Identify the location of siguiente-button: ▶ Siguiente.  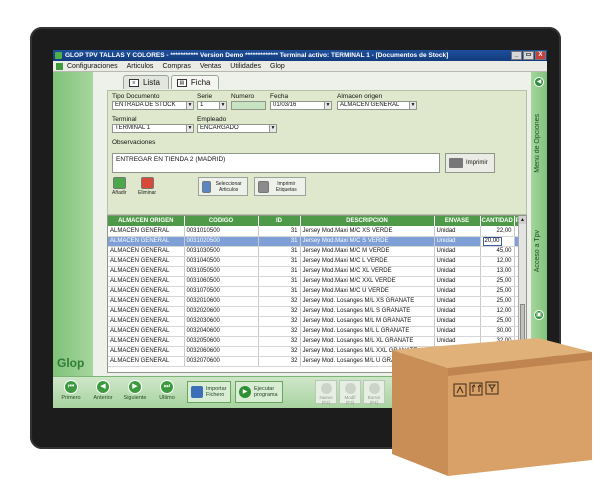
(135, 390).